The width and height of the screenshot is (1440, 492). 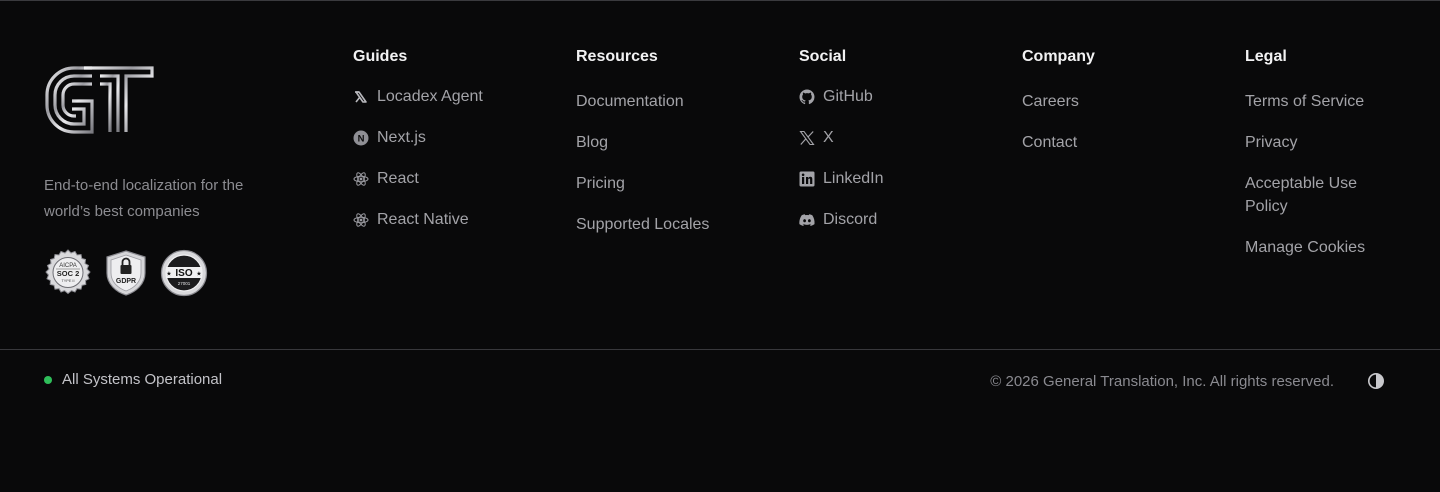 I want to click on social-list: GitHub X LinkedIn Discord, so click(x=899, y=158).